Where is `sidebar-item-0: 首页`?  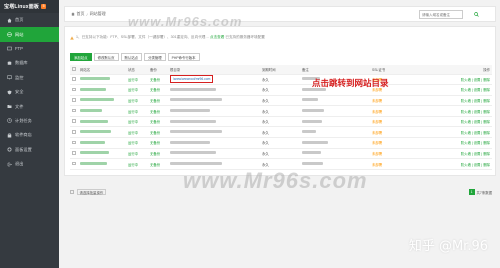 sidebar-item-0: 首页 is located at coordinates (29, 20).